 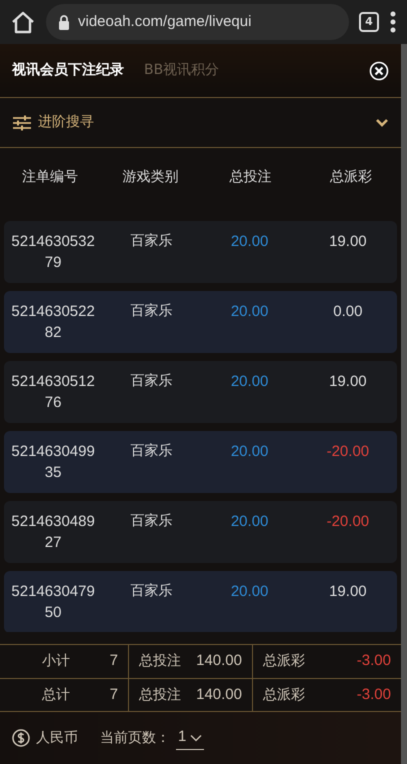 I want to click on currency-label: 人民币, so click(x=57, y=738).